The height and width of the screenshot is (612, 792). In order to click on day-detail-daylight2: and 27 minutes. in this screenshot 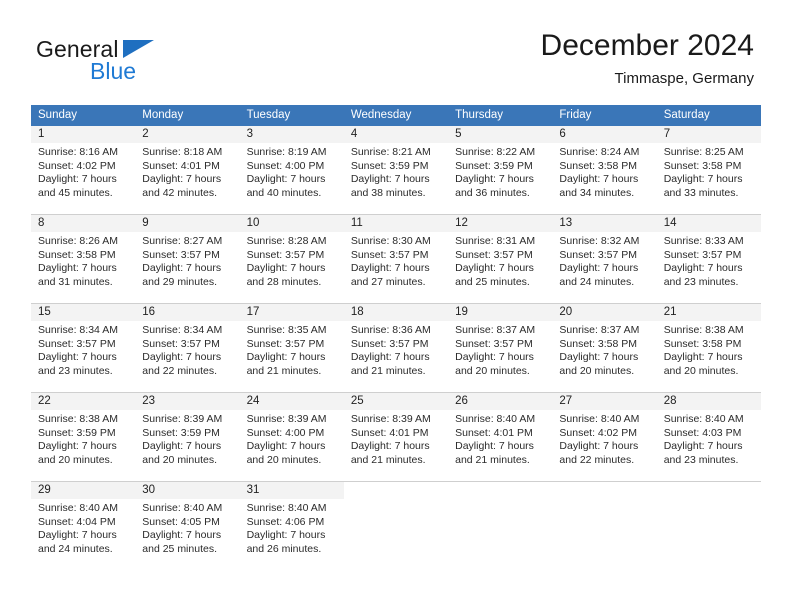, I will do `click(388, 281)`.